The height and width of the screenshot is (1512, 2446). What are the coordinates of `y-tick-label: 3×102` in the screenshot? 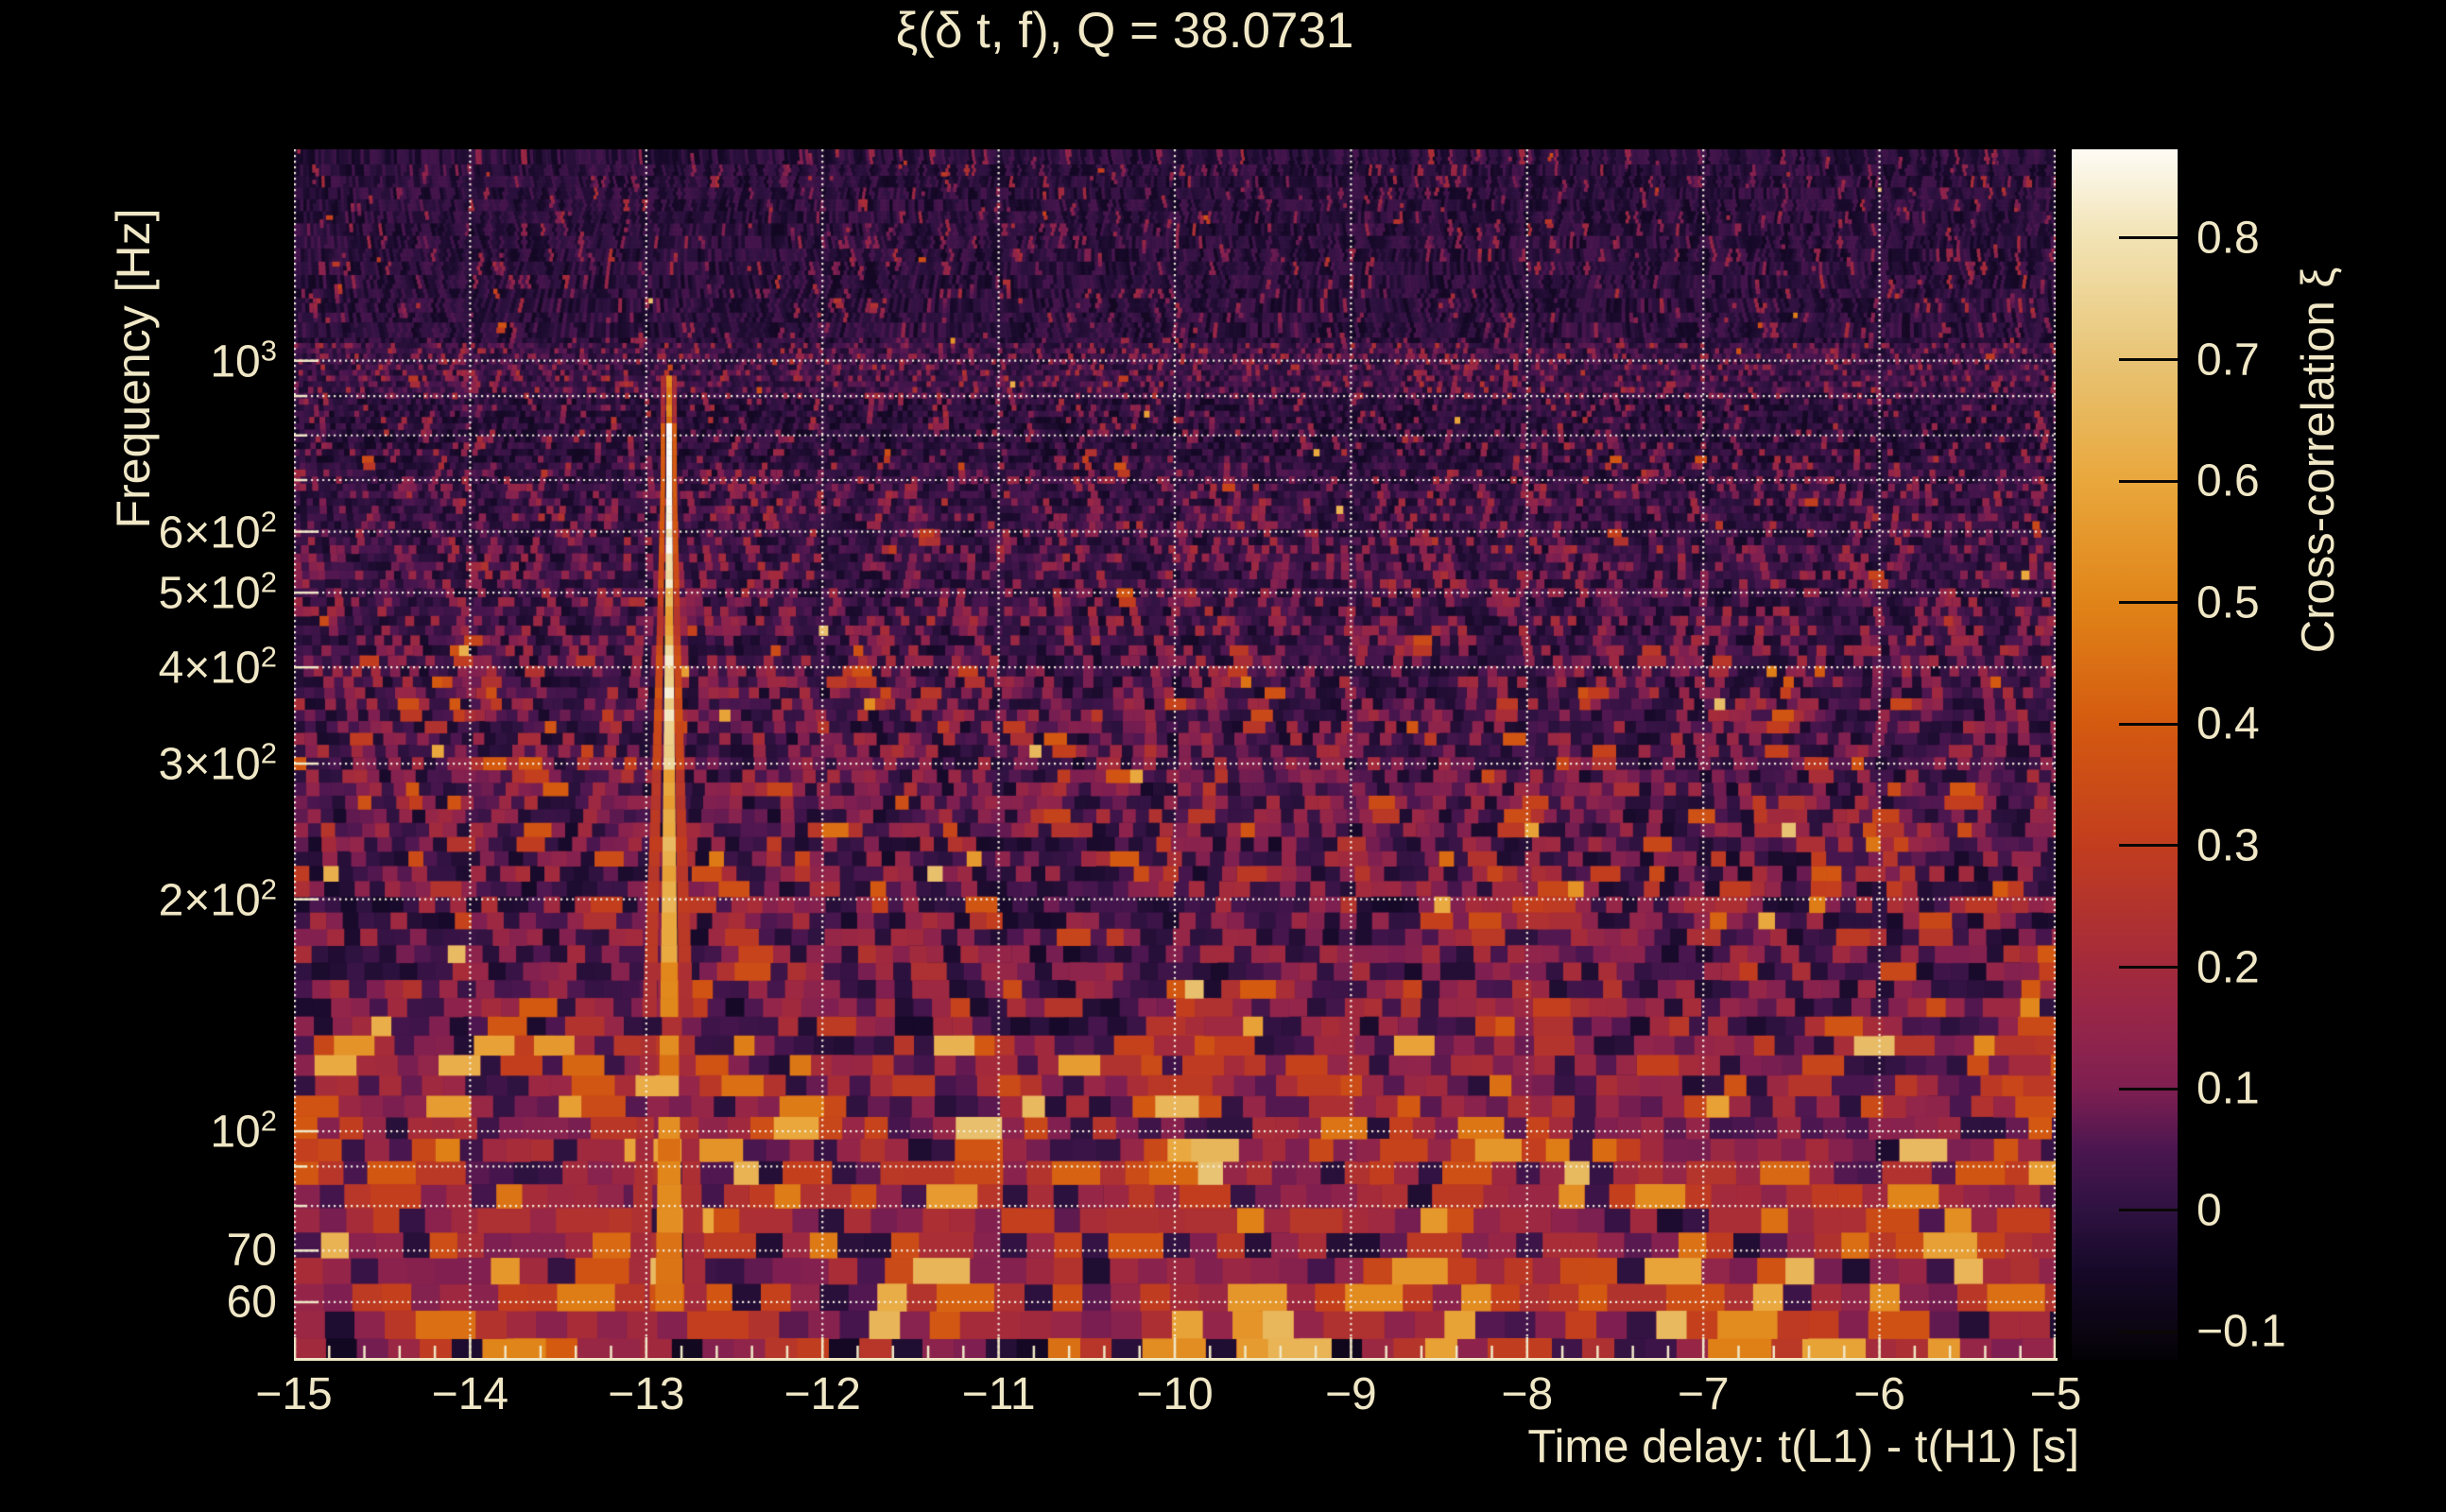 It's located at (217, 763).